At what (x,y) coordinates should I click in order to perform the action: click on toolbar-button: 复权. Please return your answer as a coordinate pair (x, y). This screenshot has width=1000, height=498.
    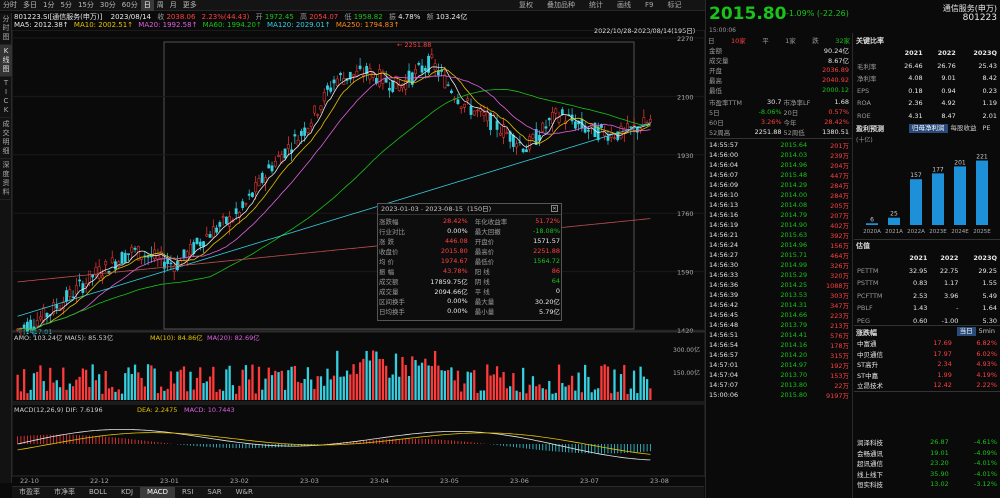
    Looking at the image, I should click on (526, 5).